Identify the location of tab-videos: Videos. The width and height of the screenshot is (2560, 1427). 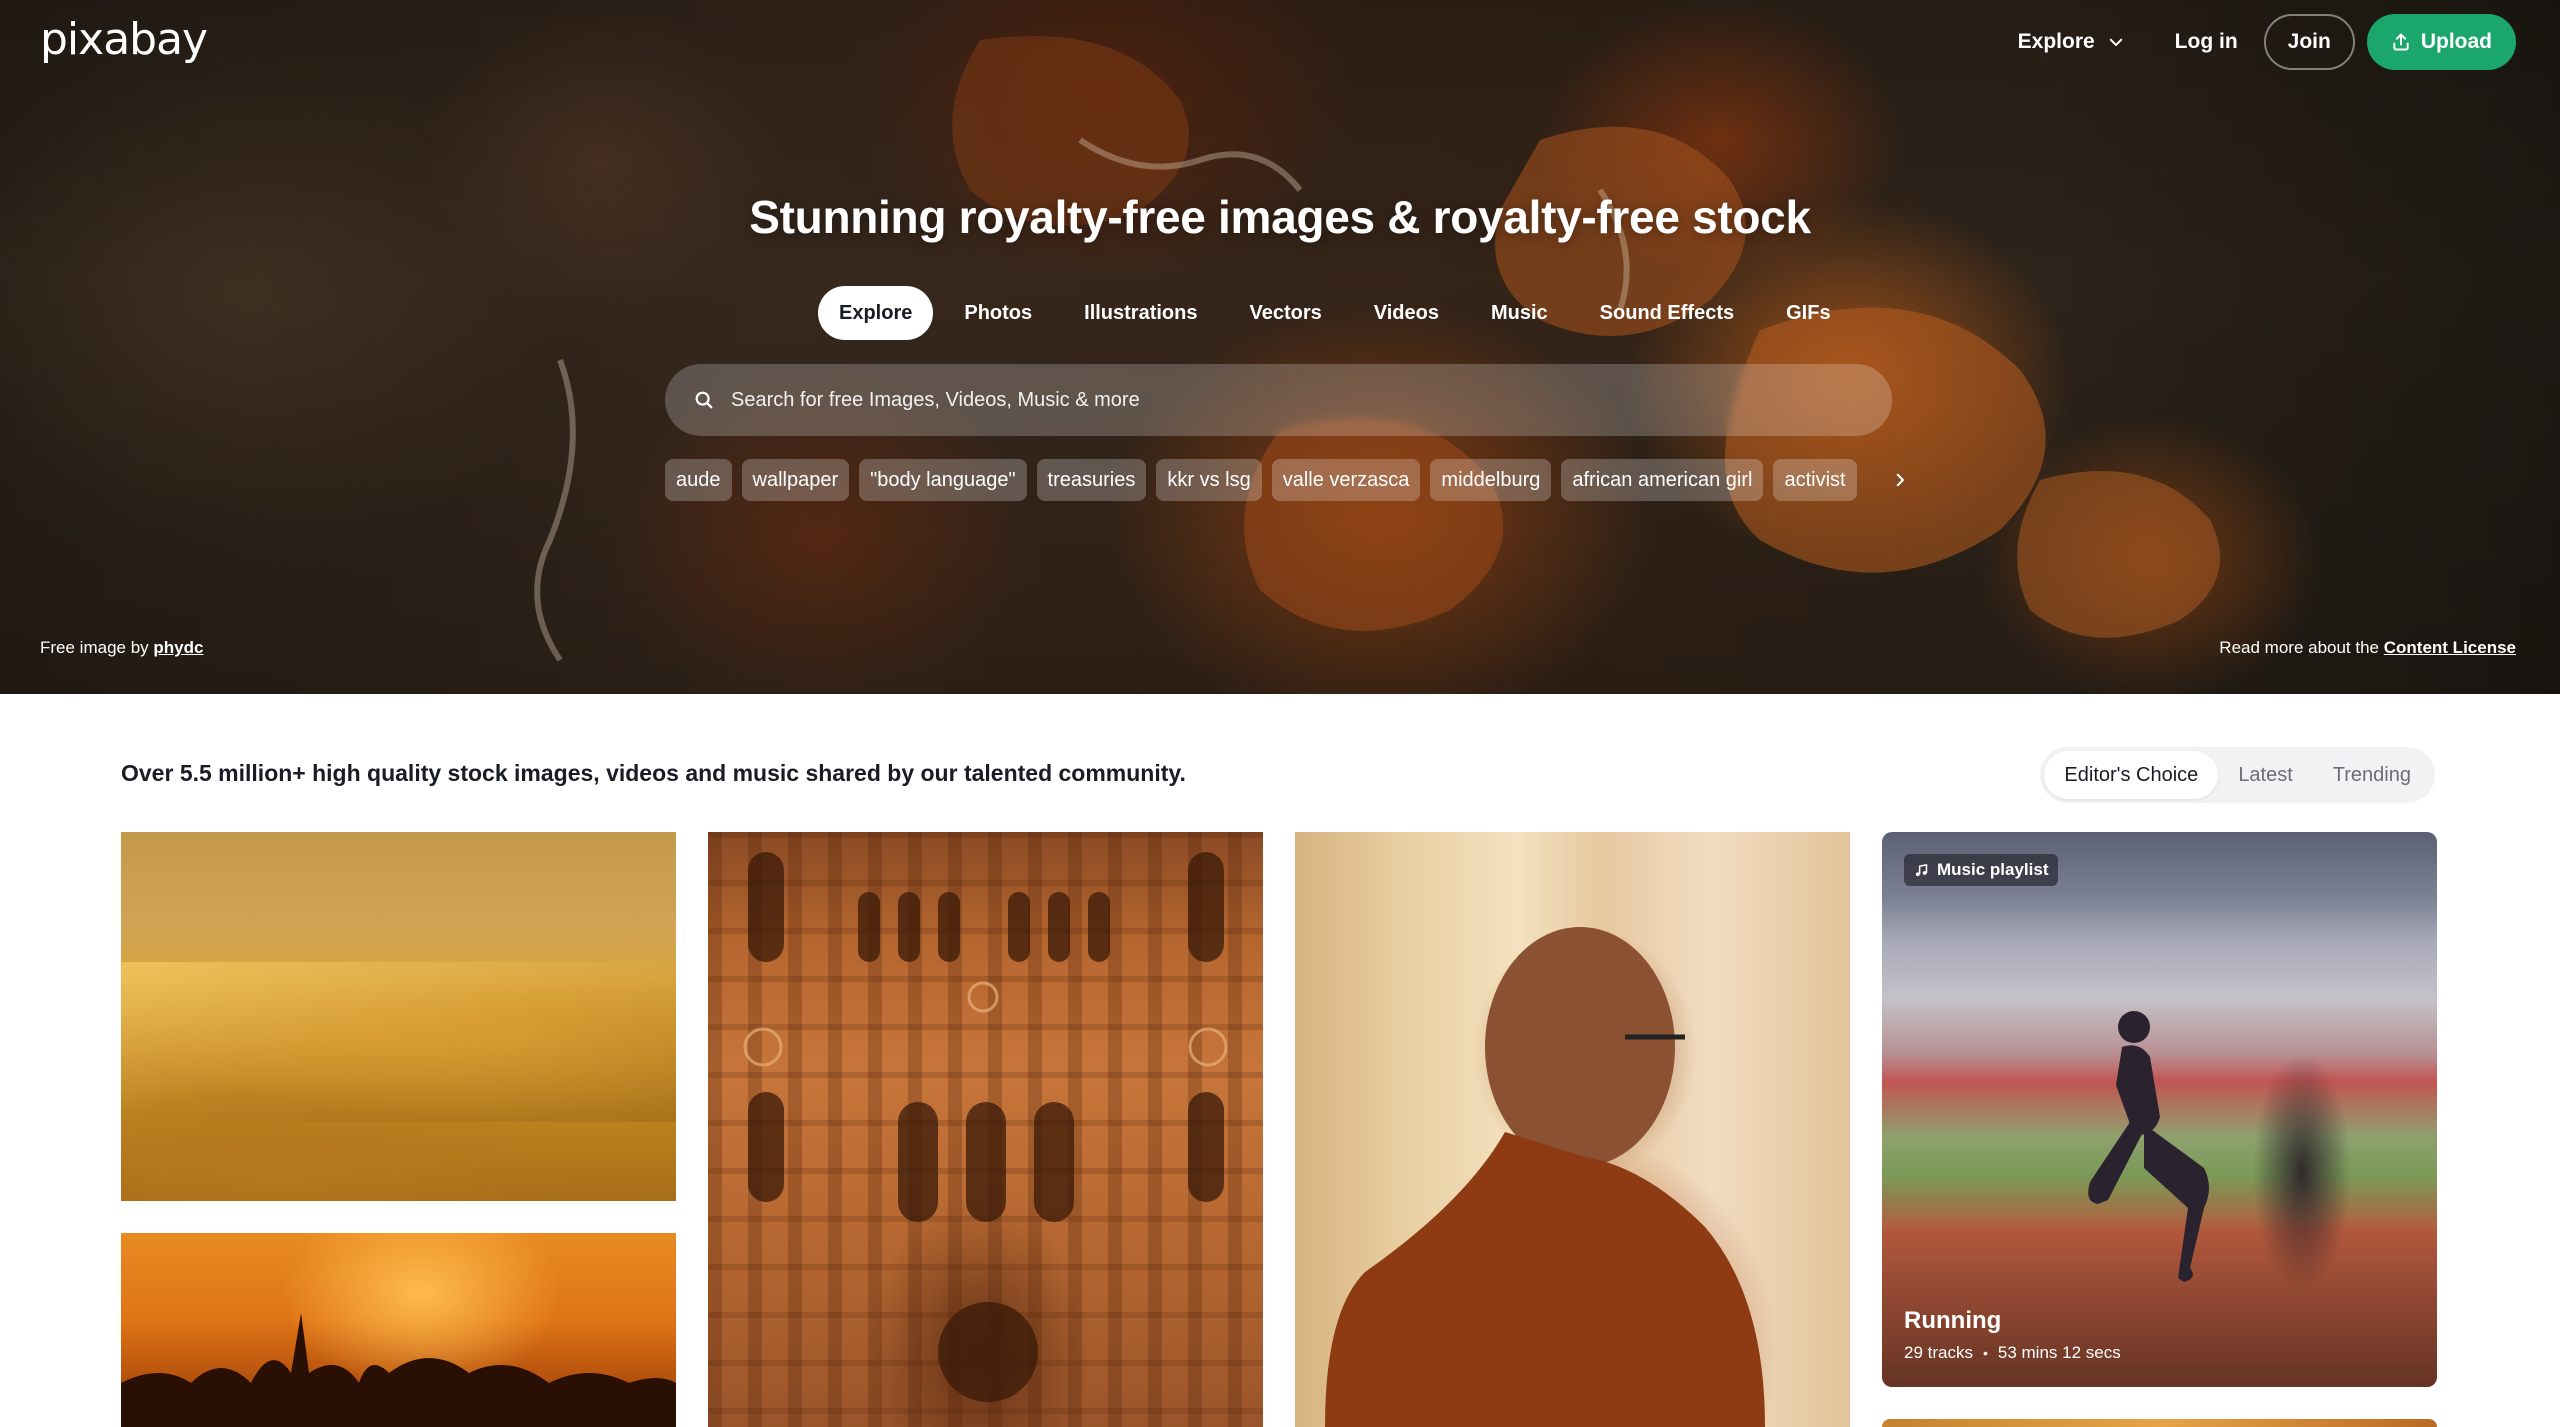
(1406, 313).